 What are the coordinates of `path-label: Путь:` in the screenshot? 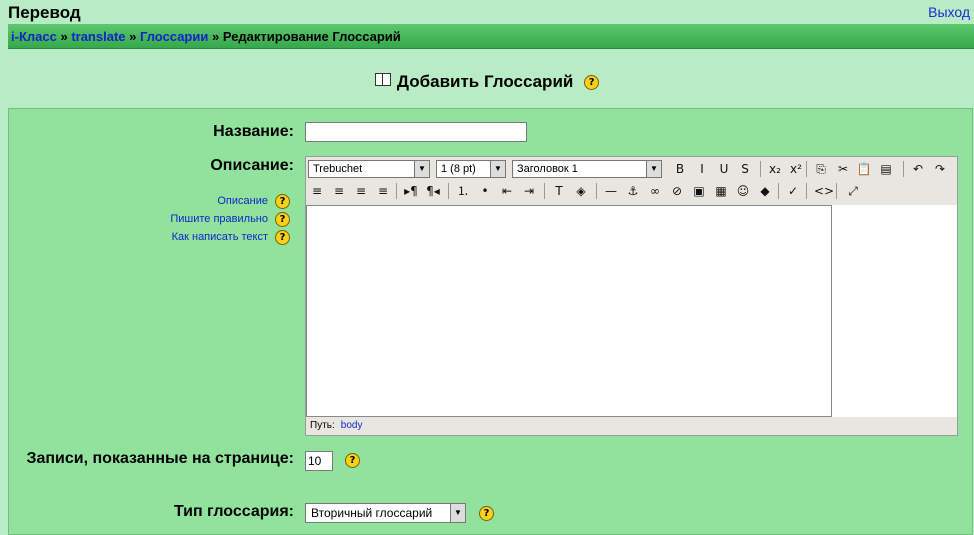 It's located at (322, 425).